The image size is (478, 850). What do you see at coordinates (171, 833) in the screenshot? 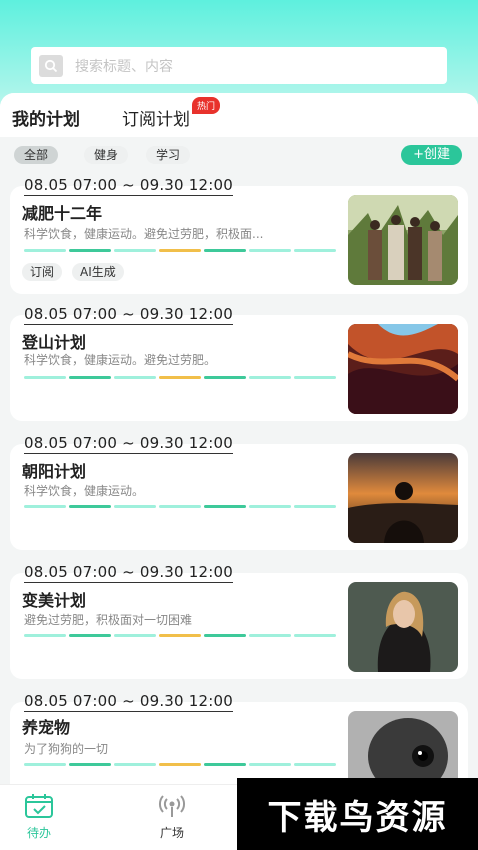
I see `nav-square-label: 广场` at bounding box center [171, 833].